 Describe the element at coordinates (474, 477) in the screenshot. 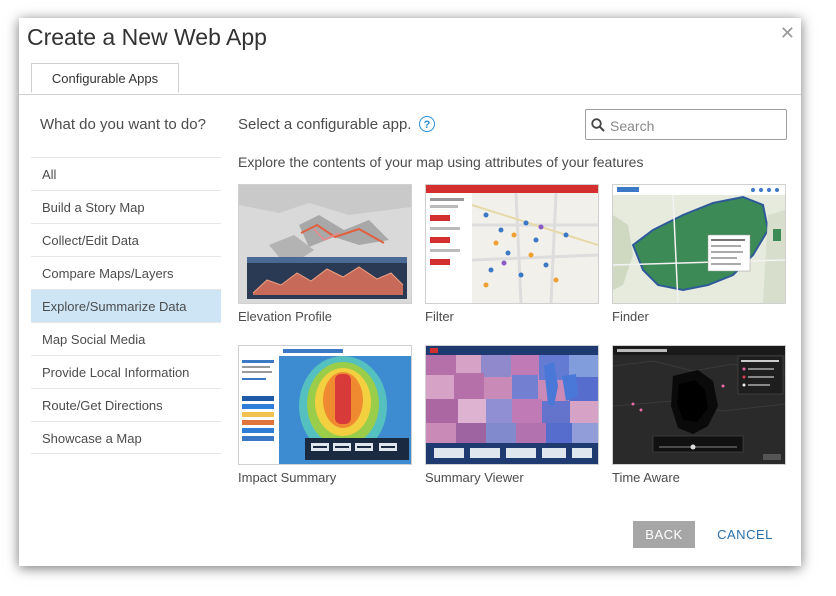

I see `app-card-label: Summary Viewer` at that location.